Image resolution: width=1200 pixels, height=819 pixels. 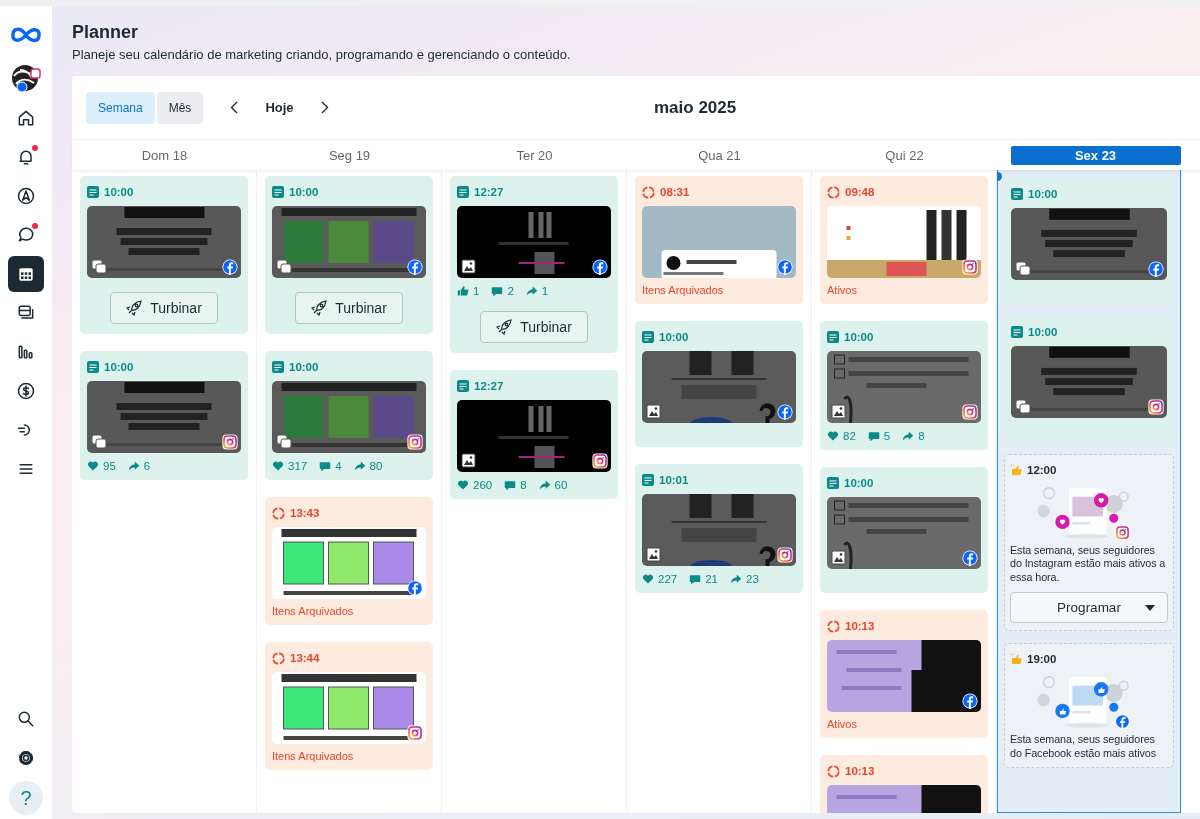 I want to click on compass-icon, so click(x=26, y=195).